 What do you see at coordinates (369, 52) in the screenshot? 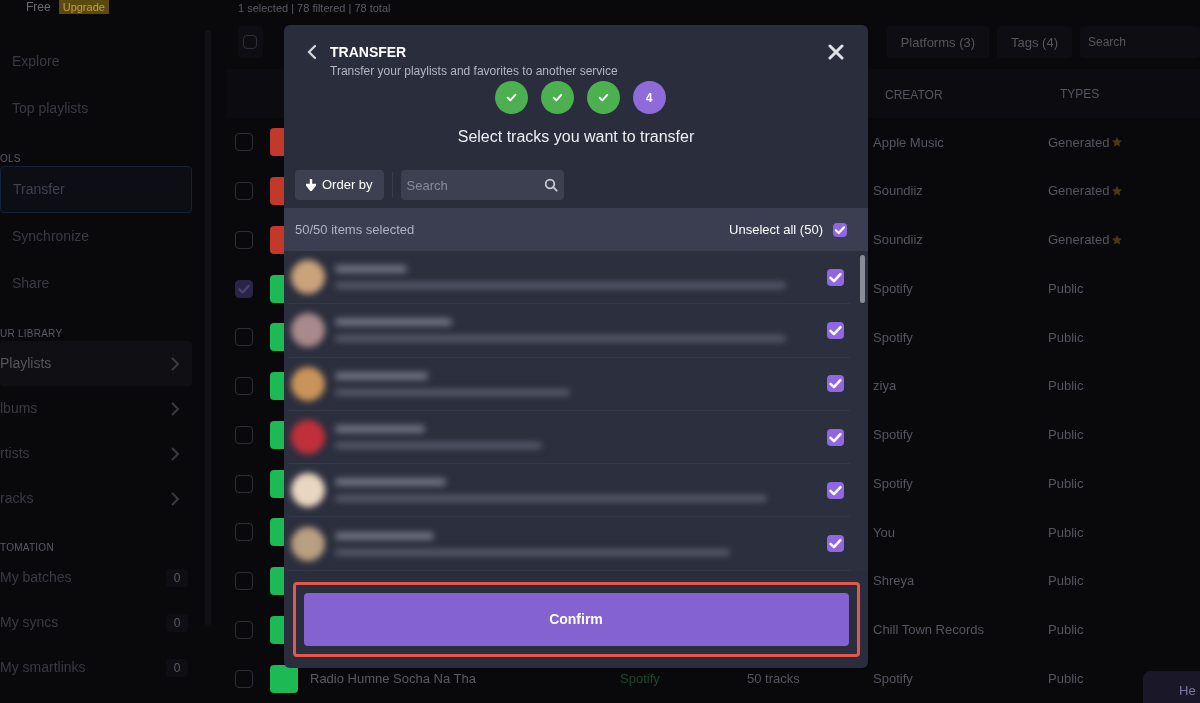
I see `dialog-title: TRANSFER` at bounding box center [369, 52].